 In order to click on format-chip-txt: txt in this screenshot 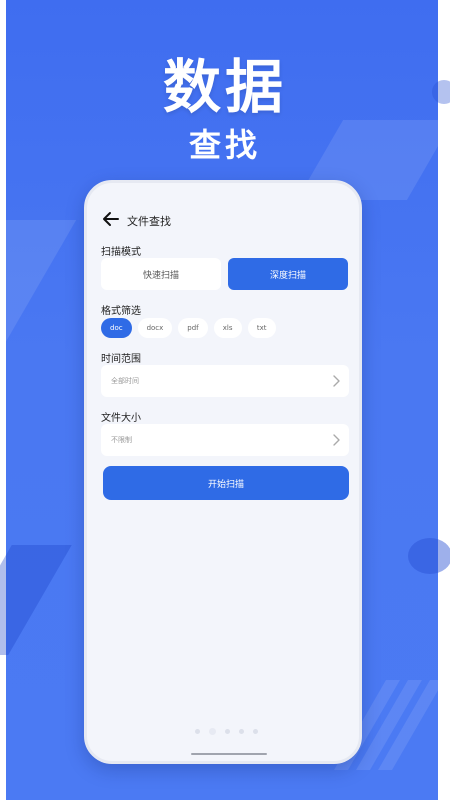, I will do `click(261, 328)`.